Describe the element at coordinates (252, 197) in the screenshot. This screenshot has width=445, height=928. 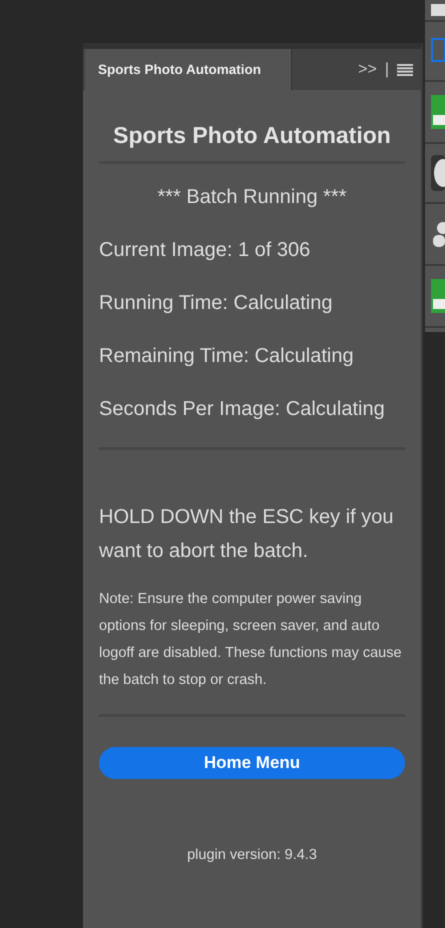
I see `batch-status: *** Batch Running ***` at that location.